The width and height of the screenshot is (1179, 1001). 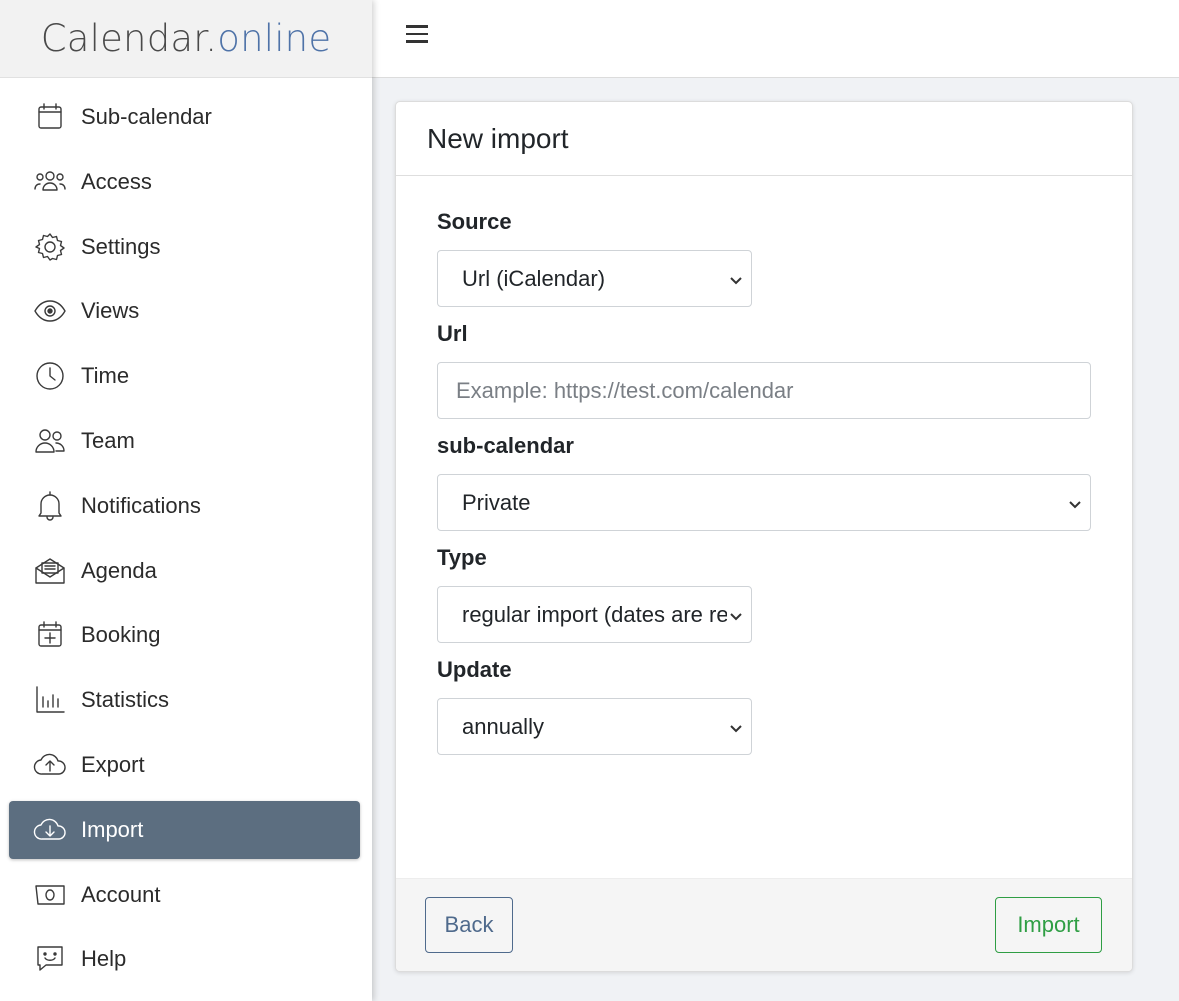 What do you see at coordinates (184, 441) in the screenshot?
I see `sidebar-item-team: Team` at bounding box center [184, 441].